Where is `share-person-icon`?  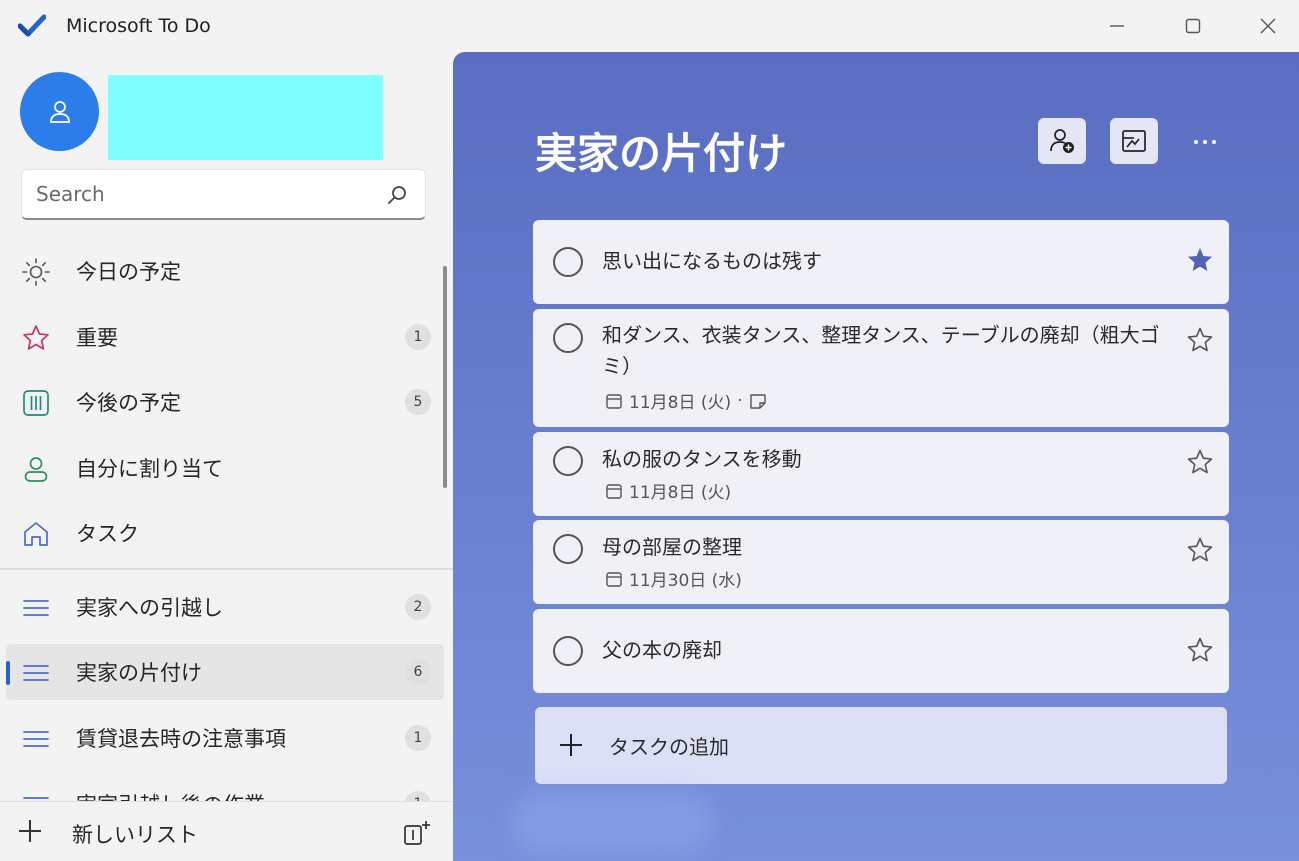 share-person-icon is located at coordinates (1062, 141).